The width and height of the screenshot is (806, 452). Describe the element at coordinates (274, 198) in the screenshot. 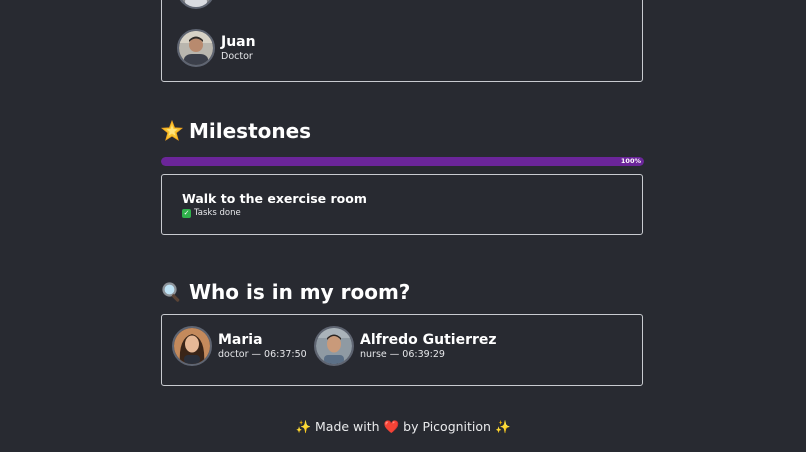

I see `milestone-title: Walk to the exercise room` at that location.